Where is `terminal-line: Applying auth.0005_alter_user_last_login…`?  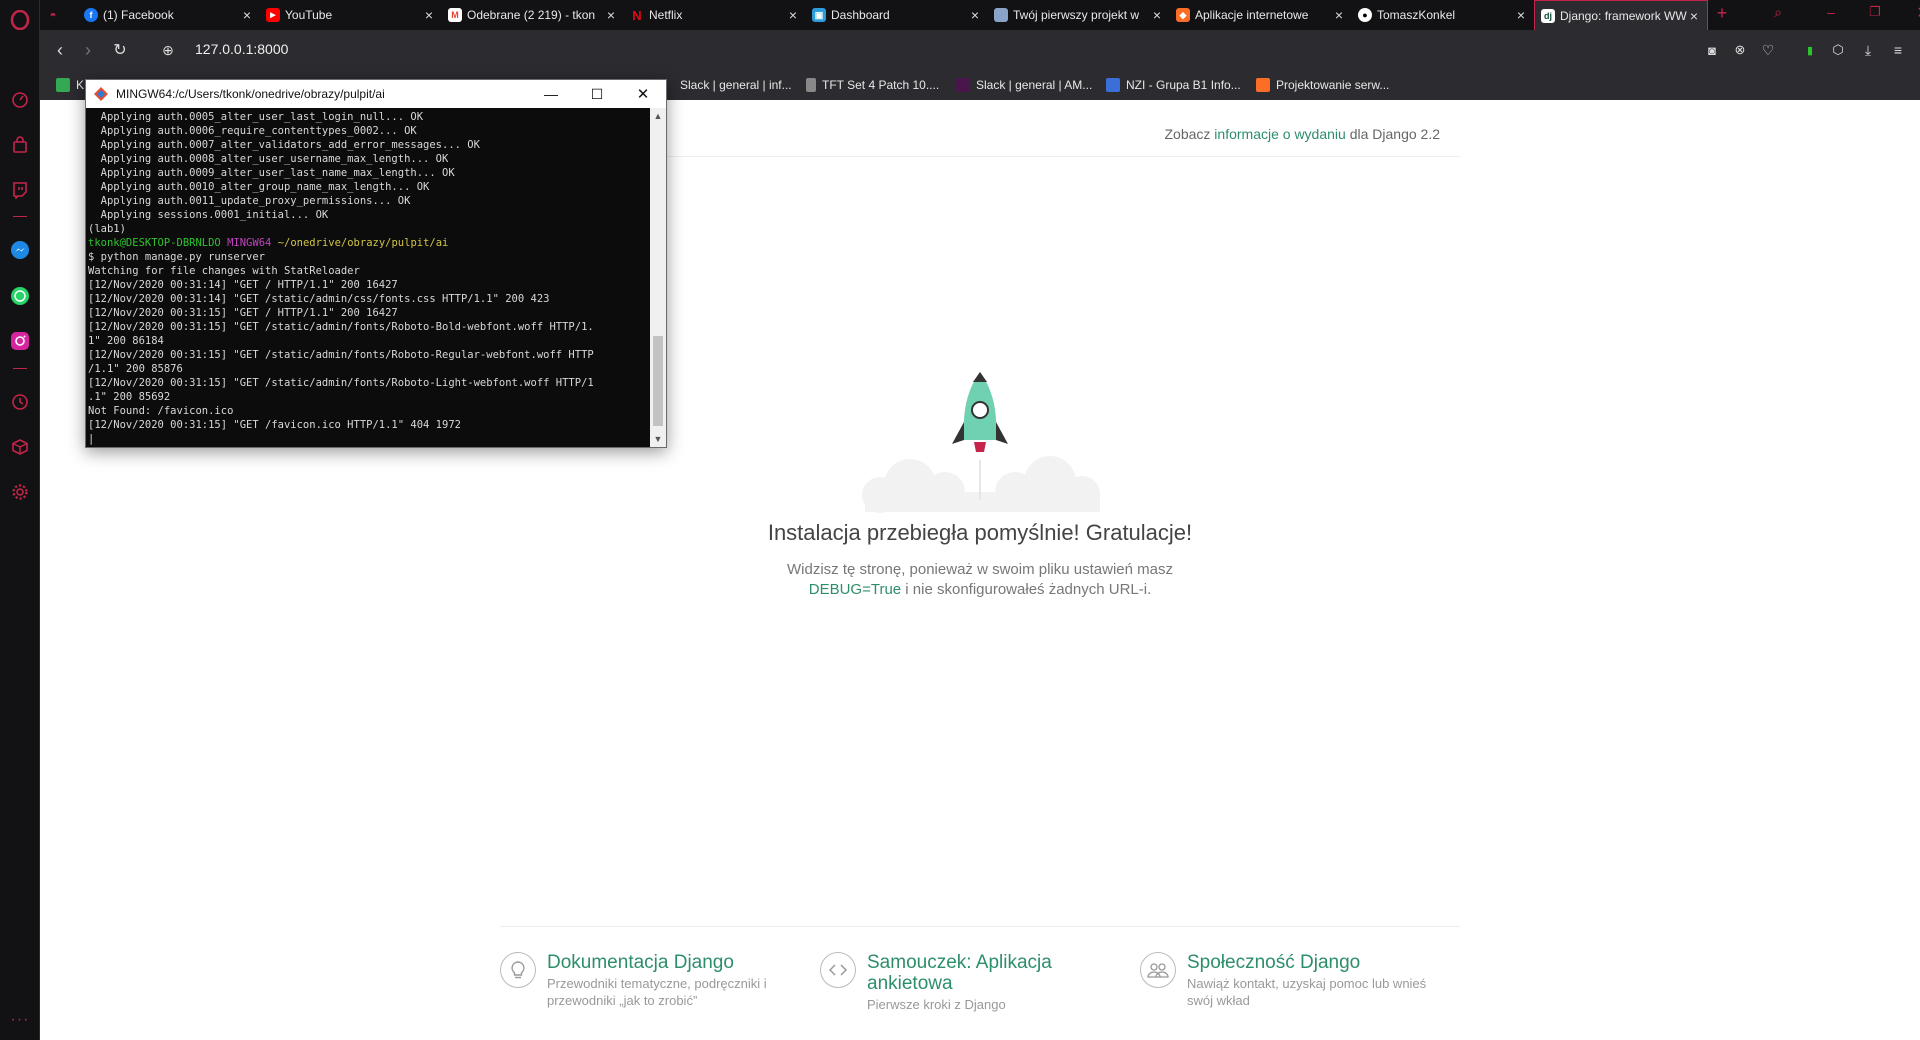
terminal-line: Applying auth.0005_alter_user_last_login… is located at coordinates (256, 117).